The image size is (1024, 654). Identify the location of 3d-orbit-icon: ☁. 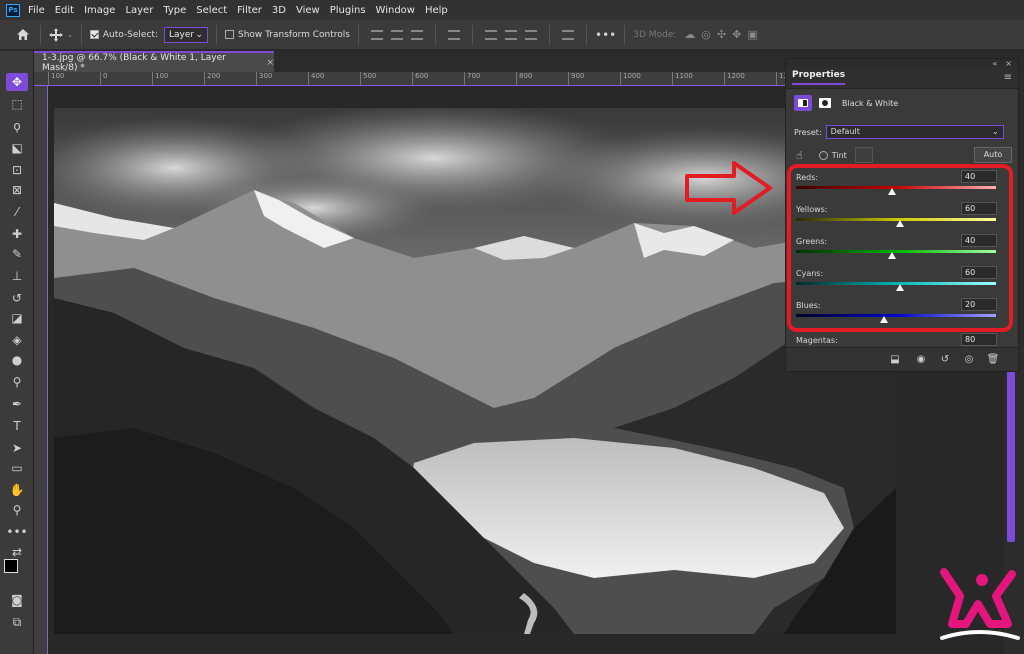
(689, 34).